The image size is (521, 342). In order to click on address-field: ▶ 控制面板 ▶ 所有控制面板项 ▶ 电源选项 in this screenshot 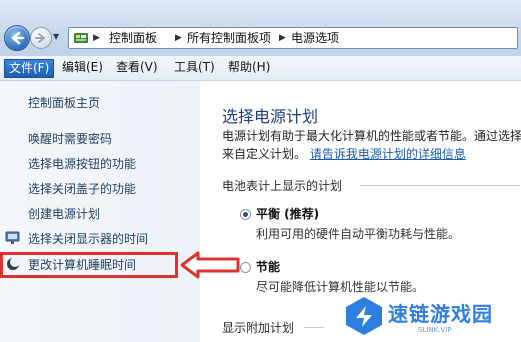, I will do `click(293, 38)`.